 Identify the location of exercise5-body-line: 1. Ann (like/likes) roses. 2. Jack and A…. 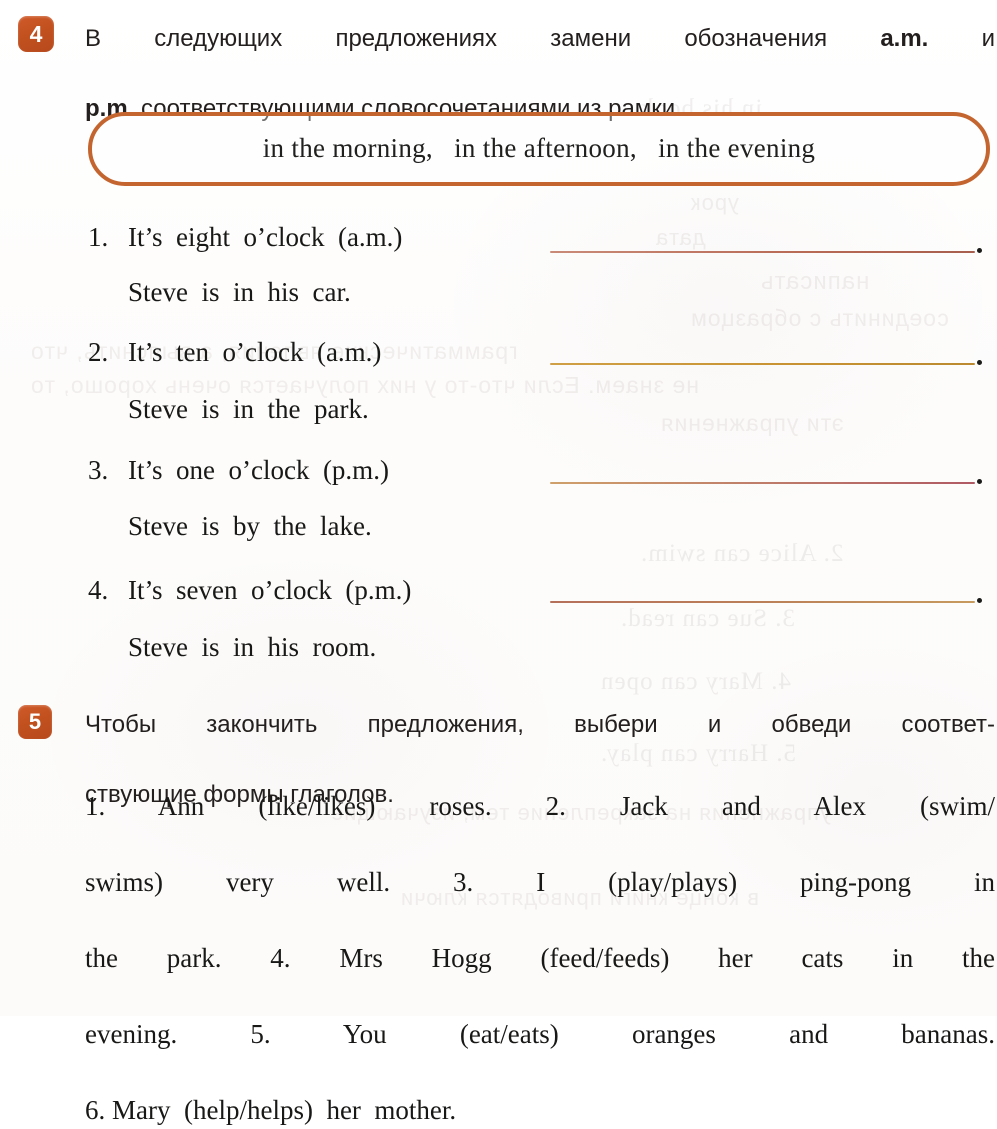
(540, 806).